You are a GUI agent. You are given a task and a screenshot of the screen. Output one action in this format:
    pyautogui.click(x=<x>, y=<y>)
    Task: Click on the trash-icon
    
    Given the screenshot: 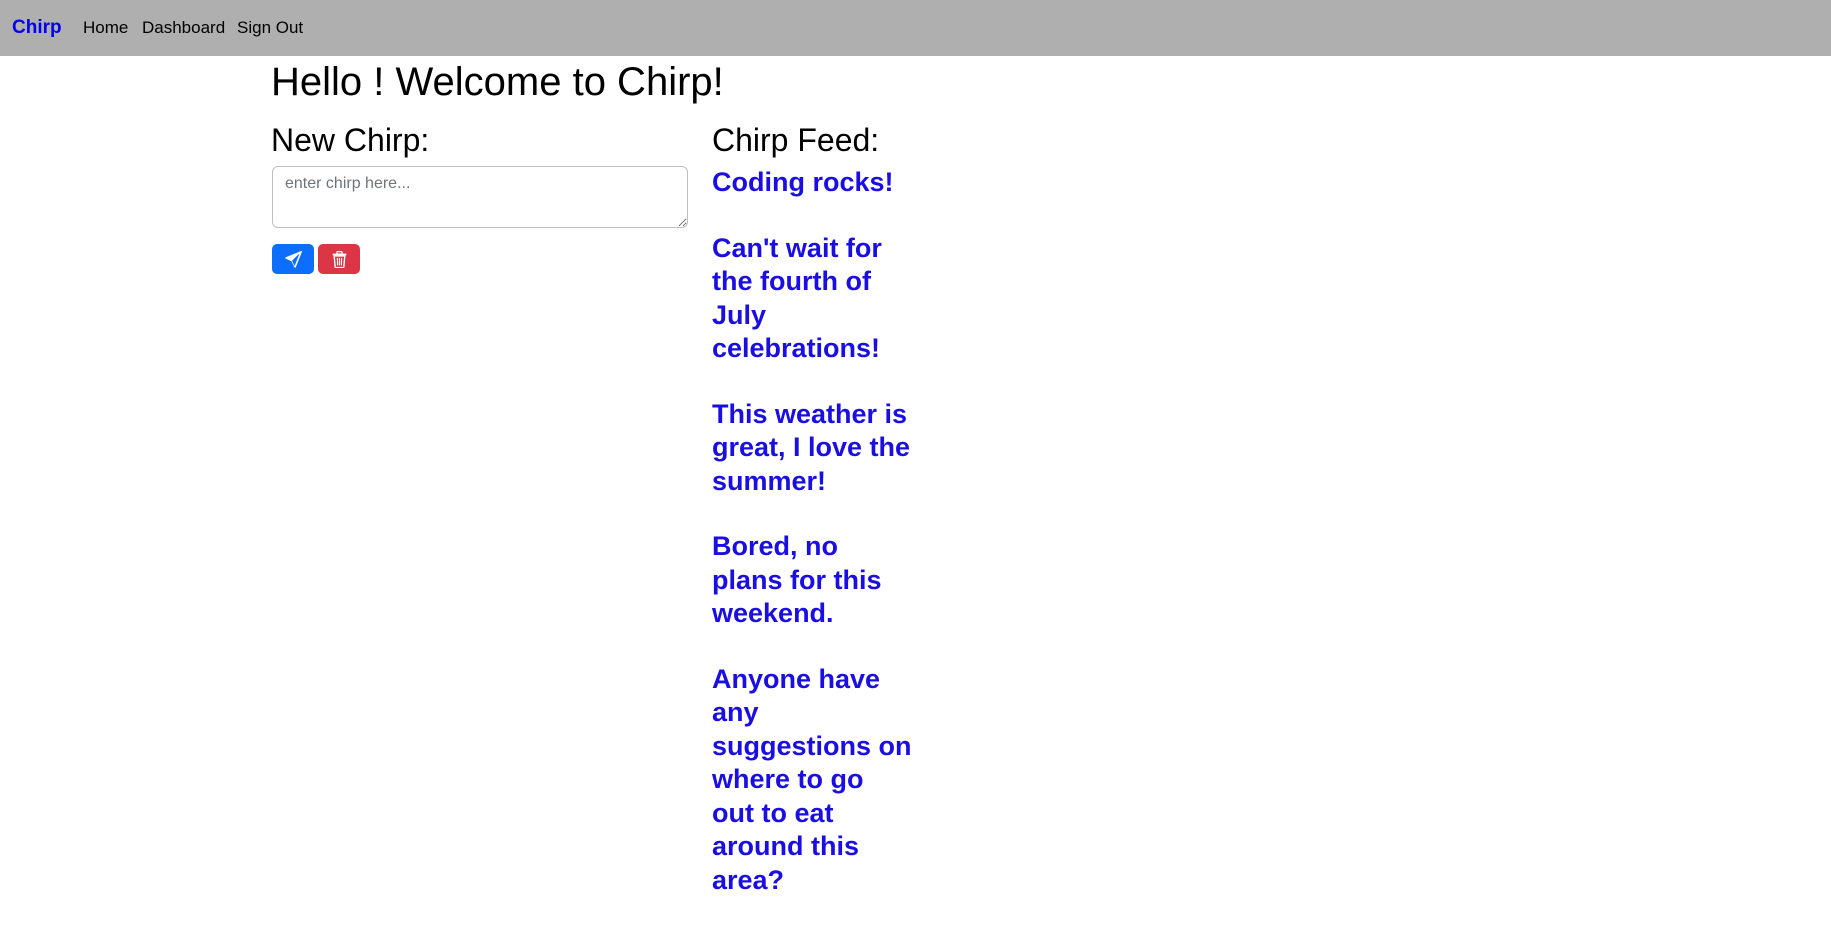 What is the action you would take?
    pyautogui.click(x=339, y=259)
    